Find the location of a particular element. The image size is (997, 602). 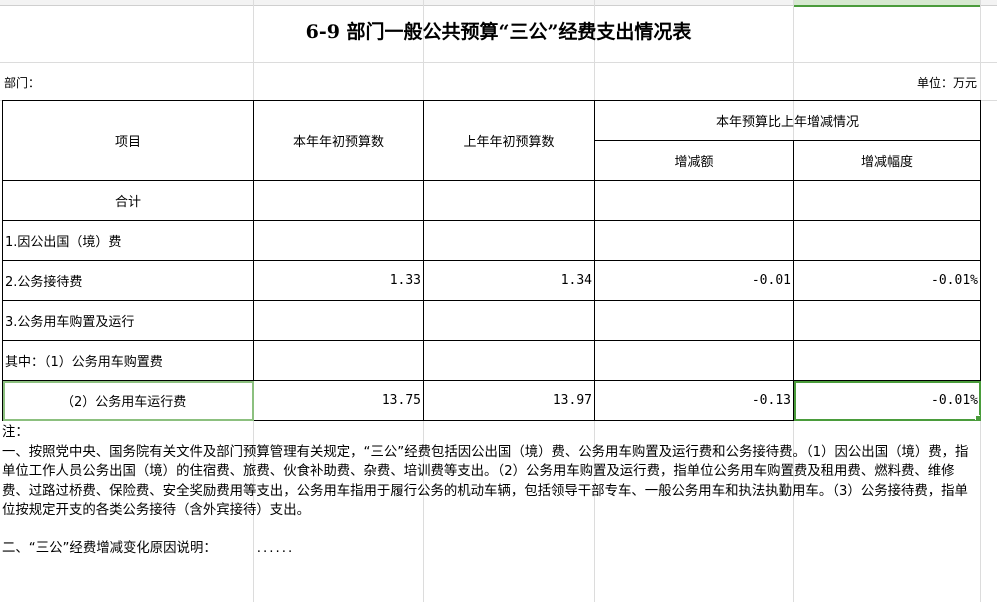

header-current-budget: 本年年初预算数 is located at coordinates (338, 140).